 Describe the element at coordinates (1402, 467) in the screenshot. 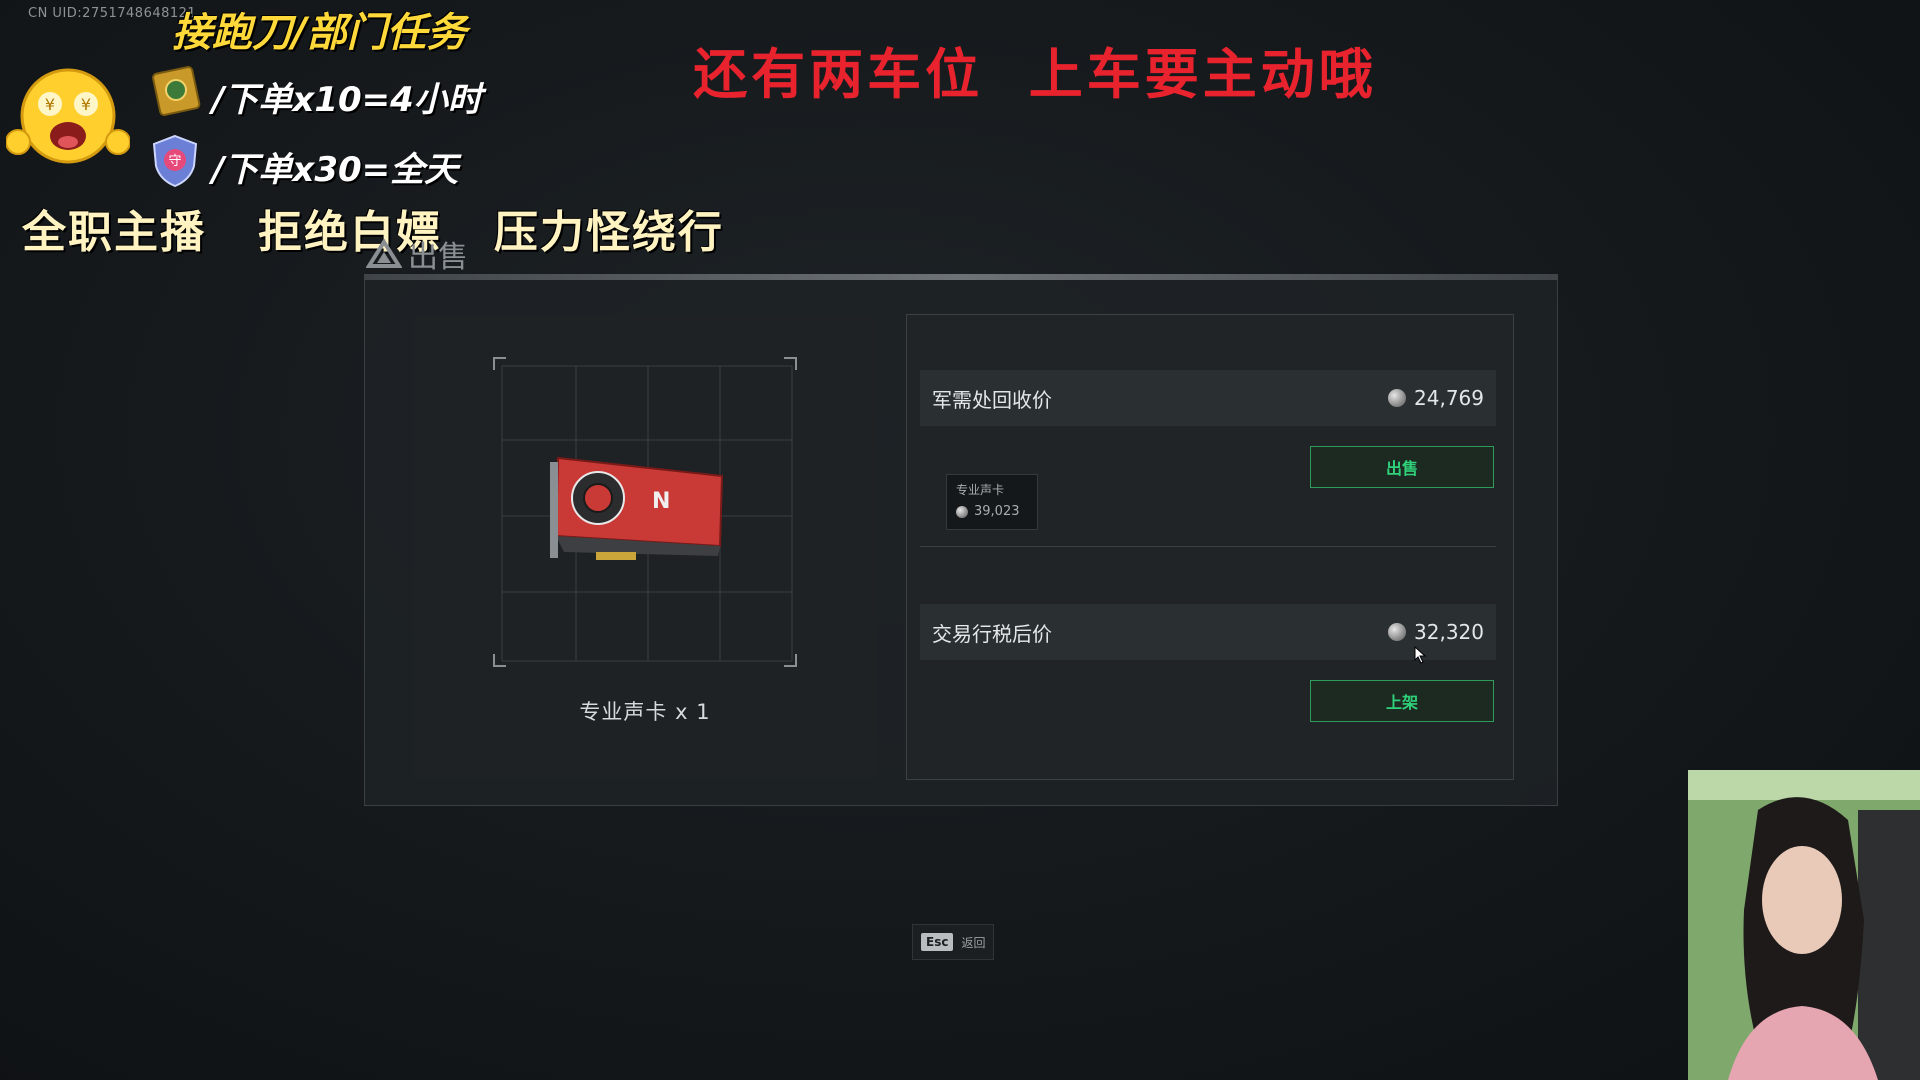

I see `sell-button: 出售` at that location.